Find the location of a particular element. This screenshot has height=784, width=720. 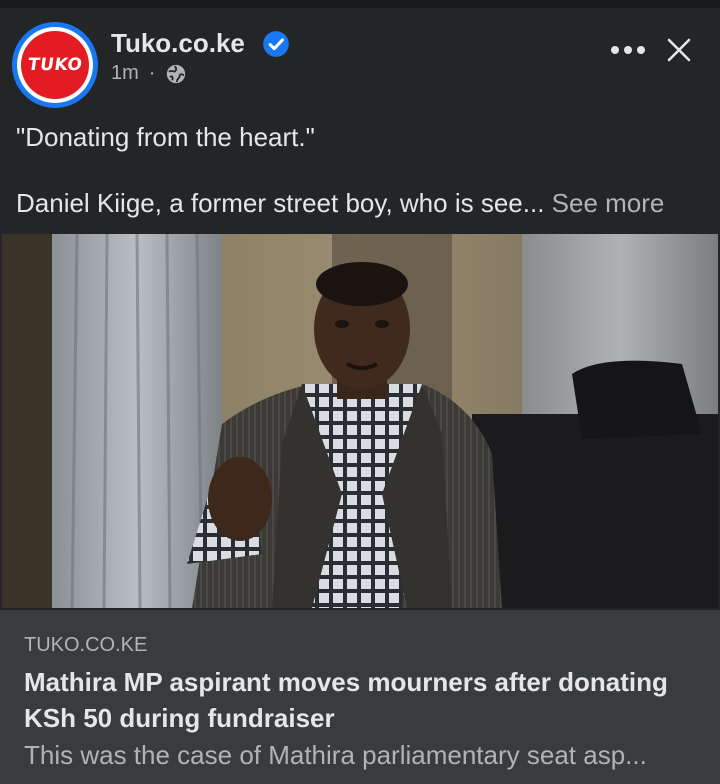

post-caption-quote: "Donating from the heart." is located at coordinates (165, 137).